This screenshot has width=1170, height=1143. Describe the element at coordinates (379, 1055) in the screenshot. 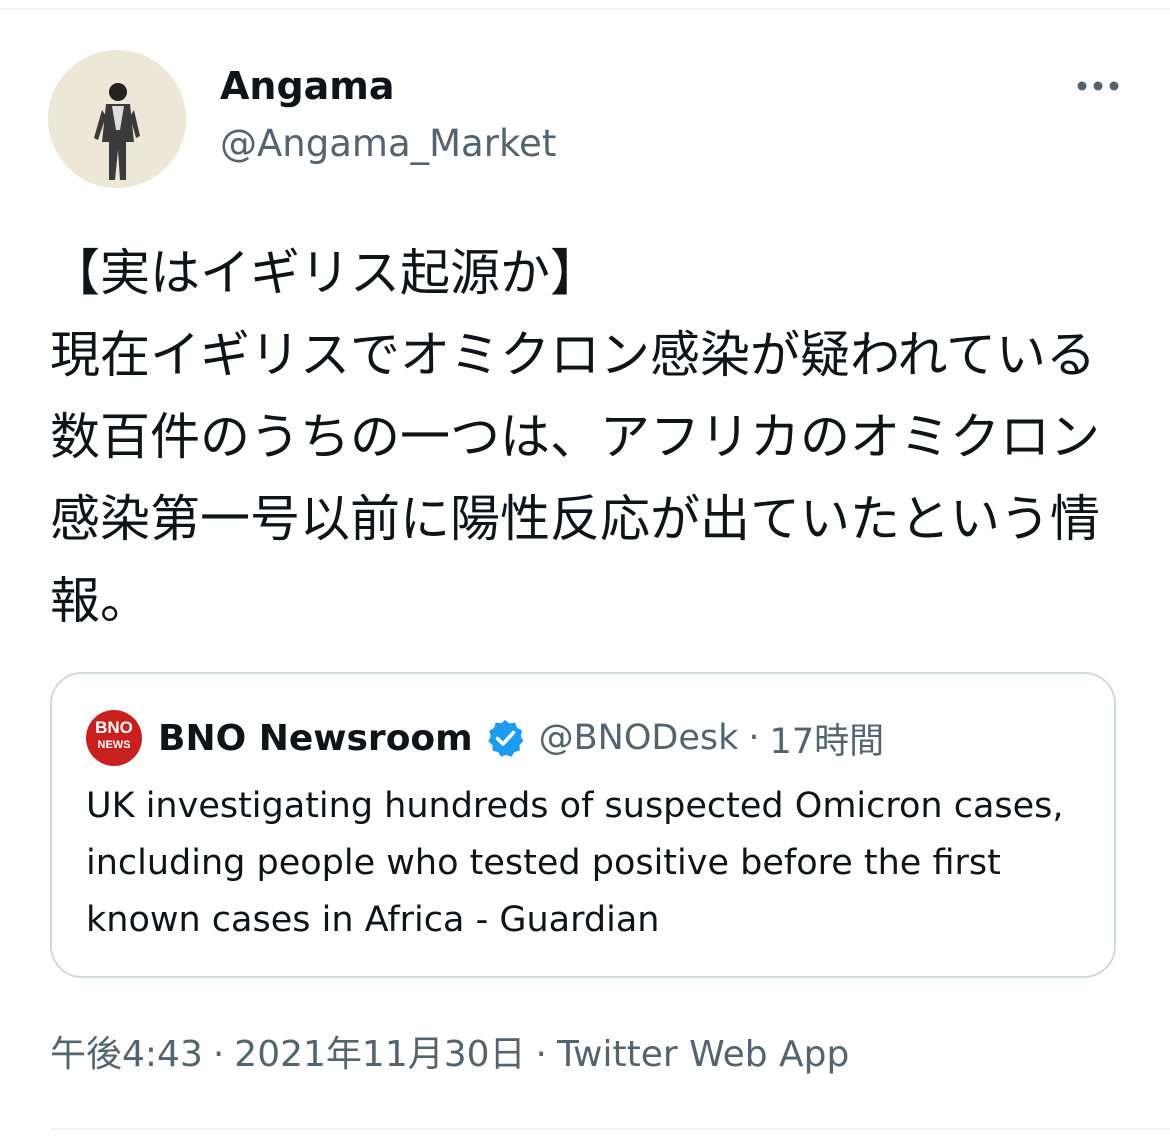

I see `tweet-date: 2021年11月30日` at that location.